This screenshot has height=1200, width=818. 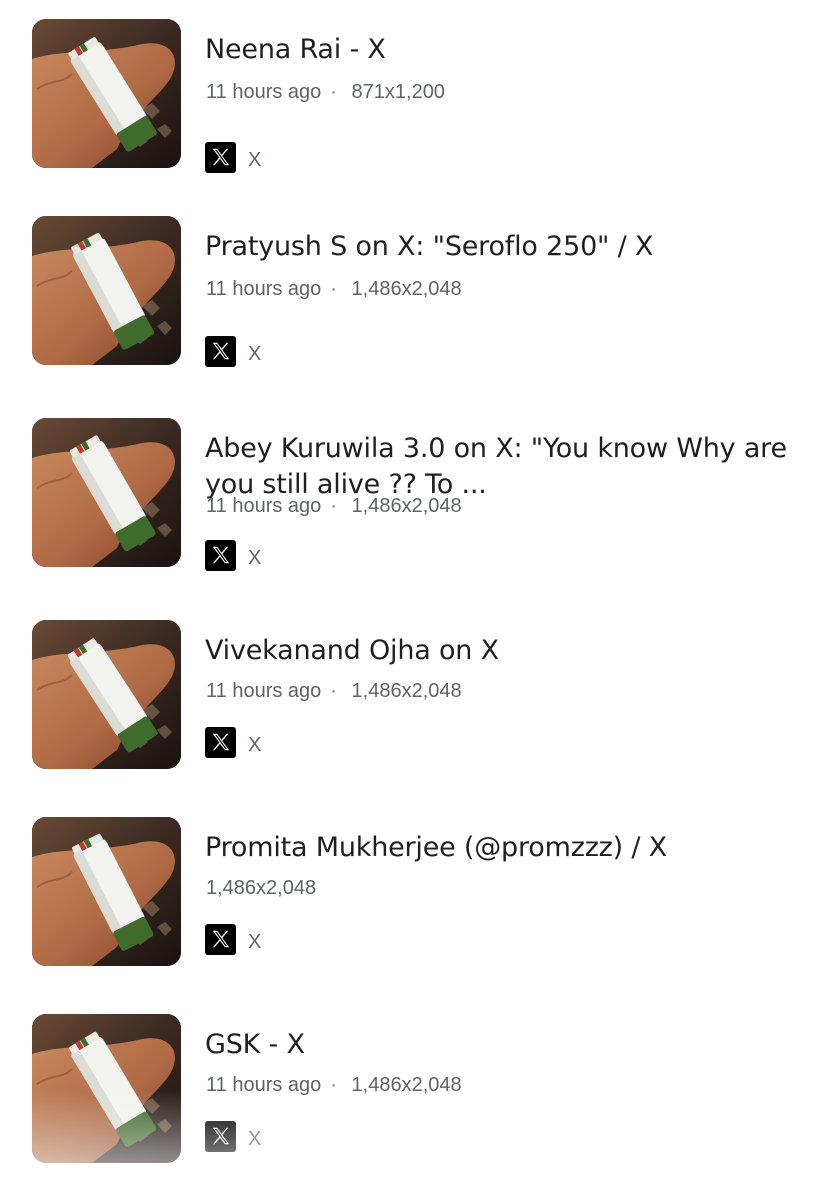 What do you see at coordinates (500, 848) in the screenshot?
I see `result-title: Promita Mukherjee (@promzzz) / X` at bounding box center [500, 848].